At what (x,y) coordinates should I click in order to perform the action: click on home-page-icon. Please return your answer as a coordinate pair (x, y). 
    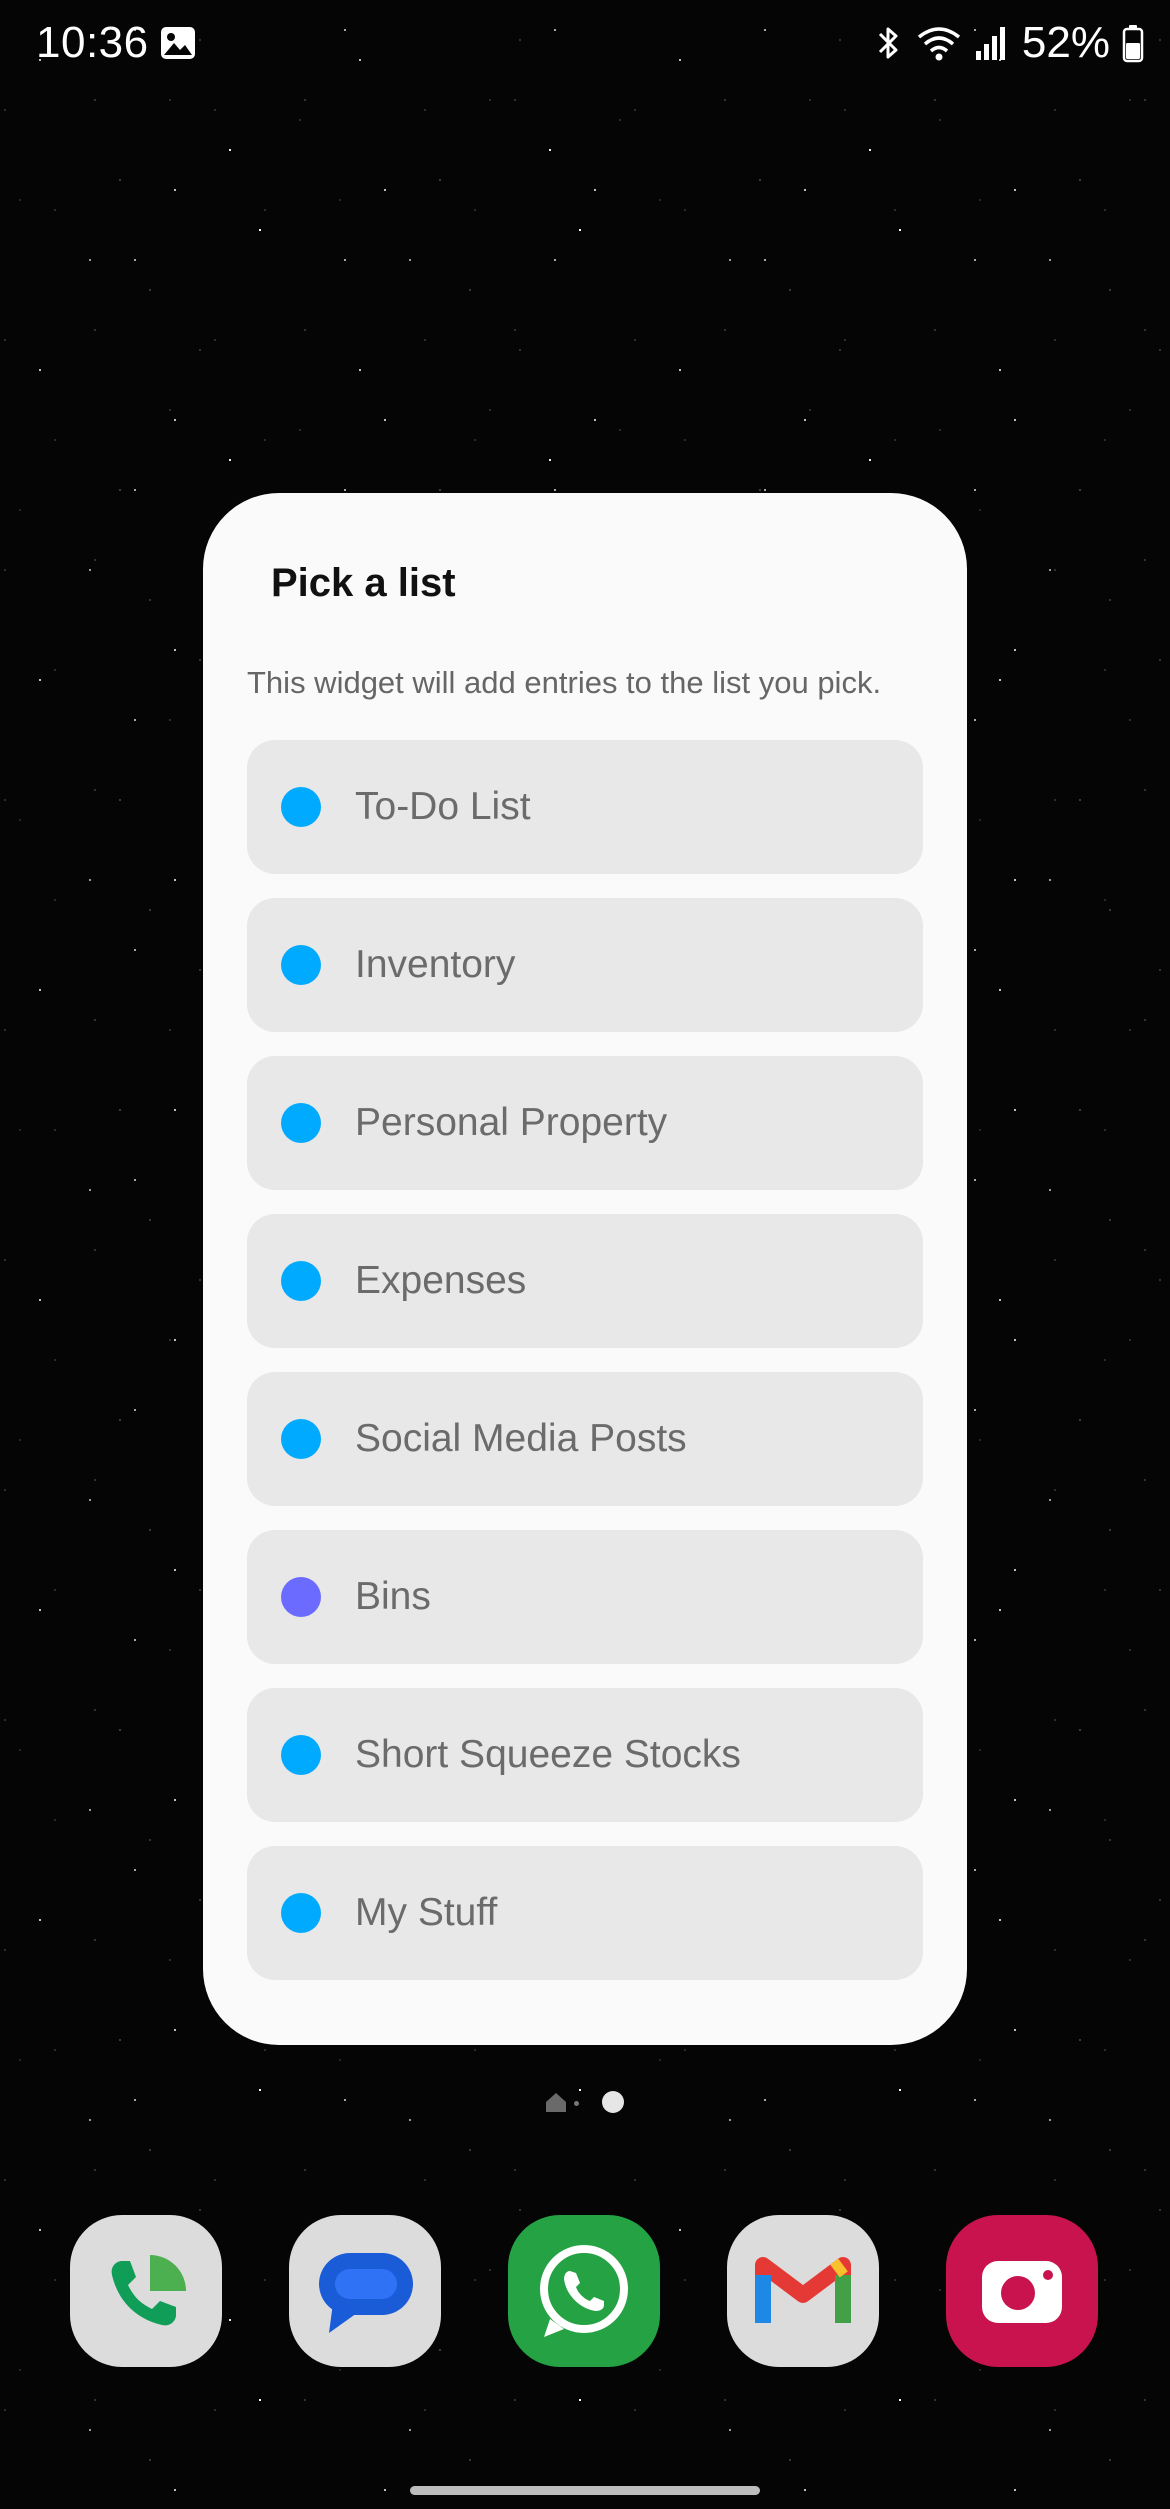
    Looking at the image, I should click on (556, 2102).